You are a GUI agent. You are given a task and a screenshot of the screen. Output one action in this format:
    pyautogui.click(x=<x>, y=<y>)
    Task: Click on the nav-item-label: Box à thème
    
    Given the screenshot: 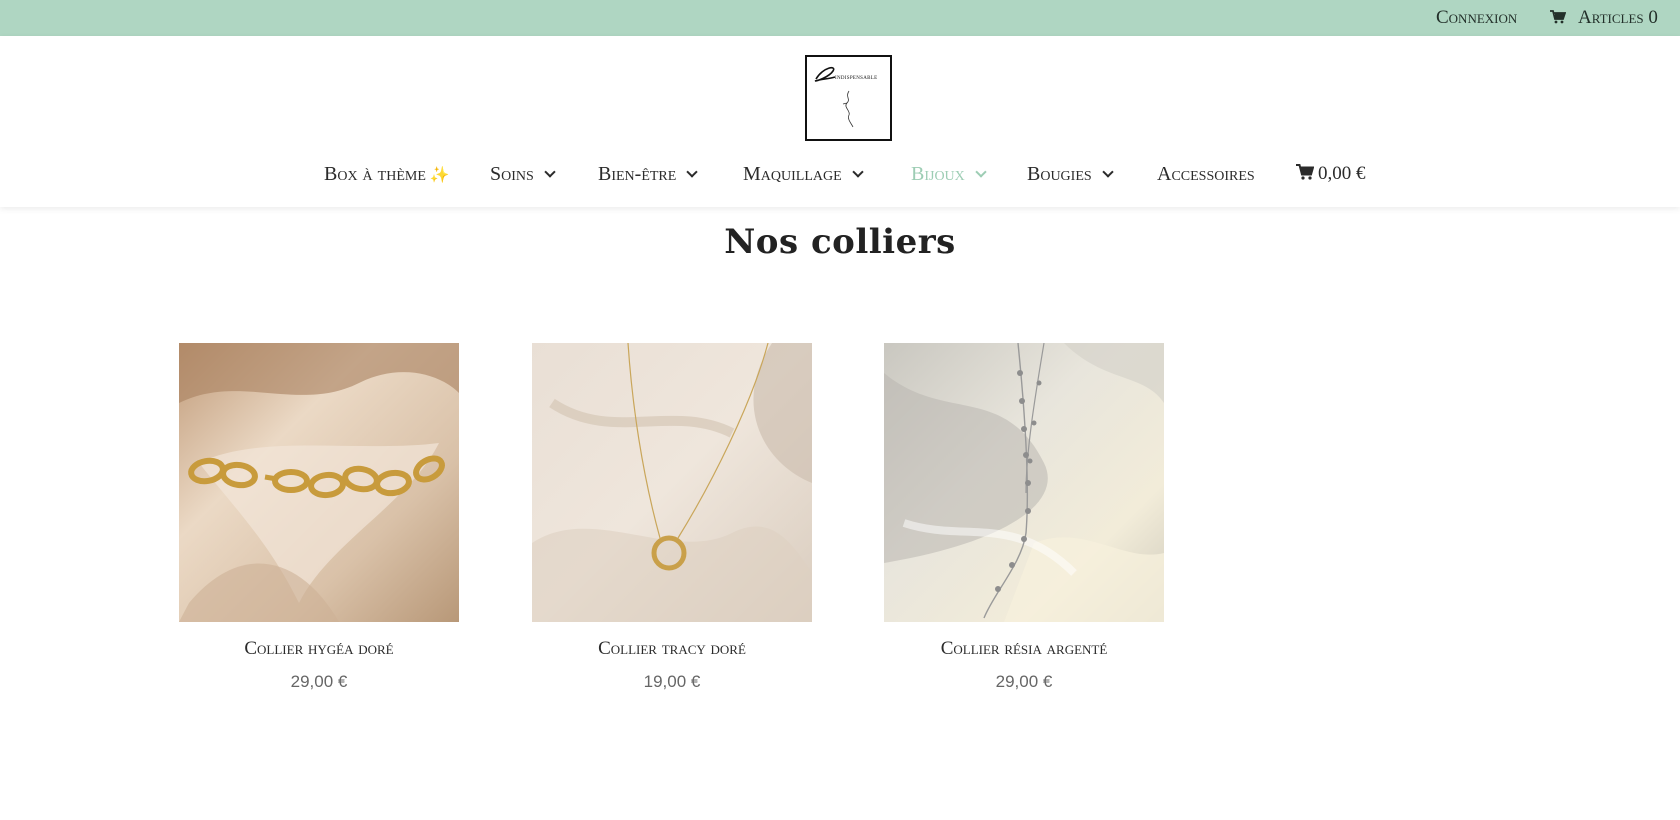 What is the action you would take?
    pyautogui.click(x=375, y=174)
    